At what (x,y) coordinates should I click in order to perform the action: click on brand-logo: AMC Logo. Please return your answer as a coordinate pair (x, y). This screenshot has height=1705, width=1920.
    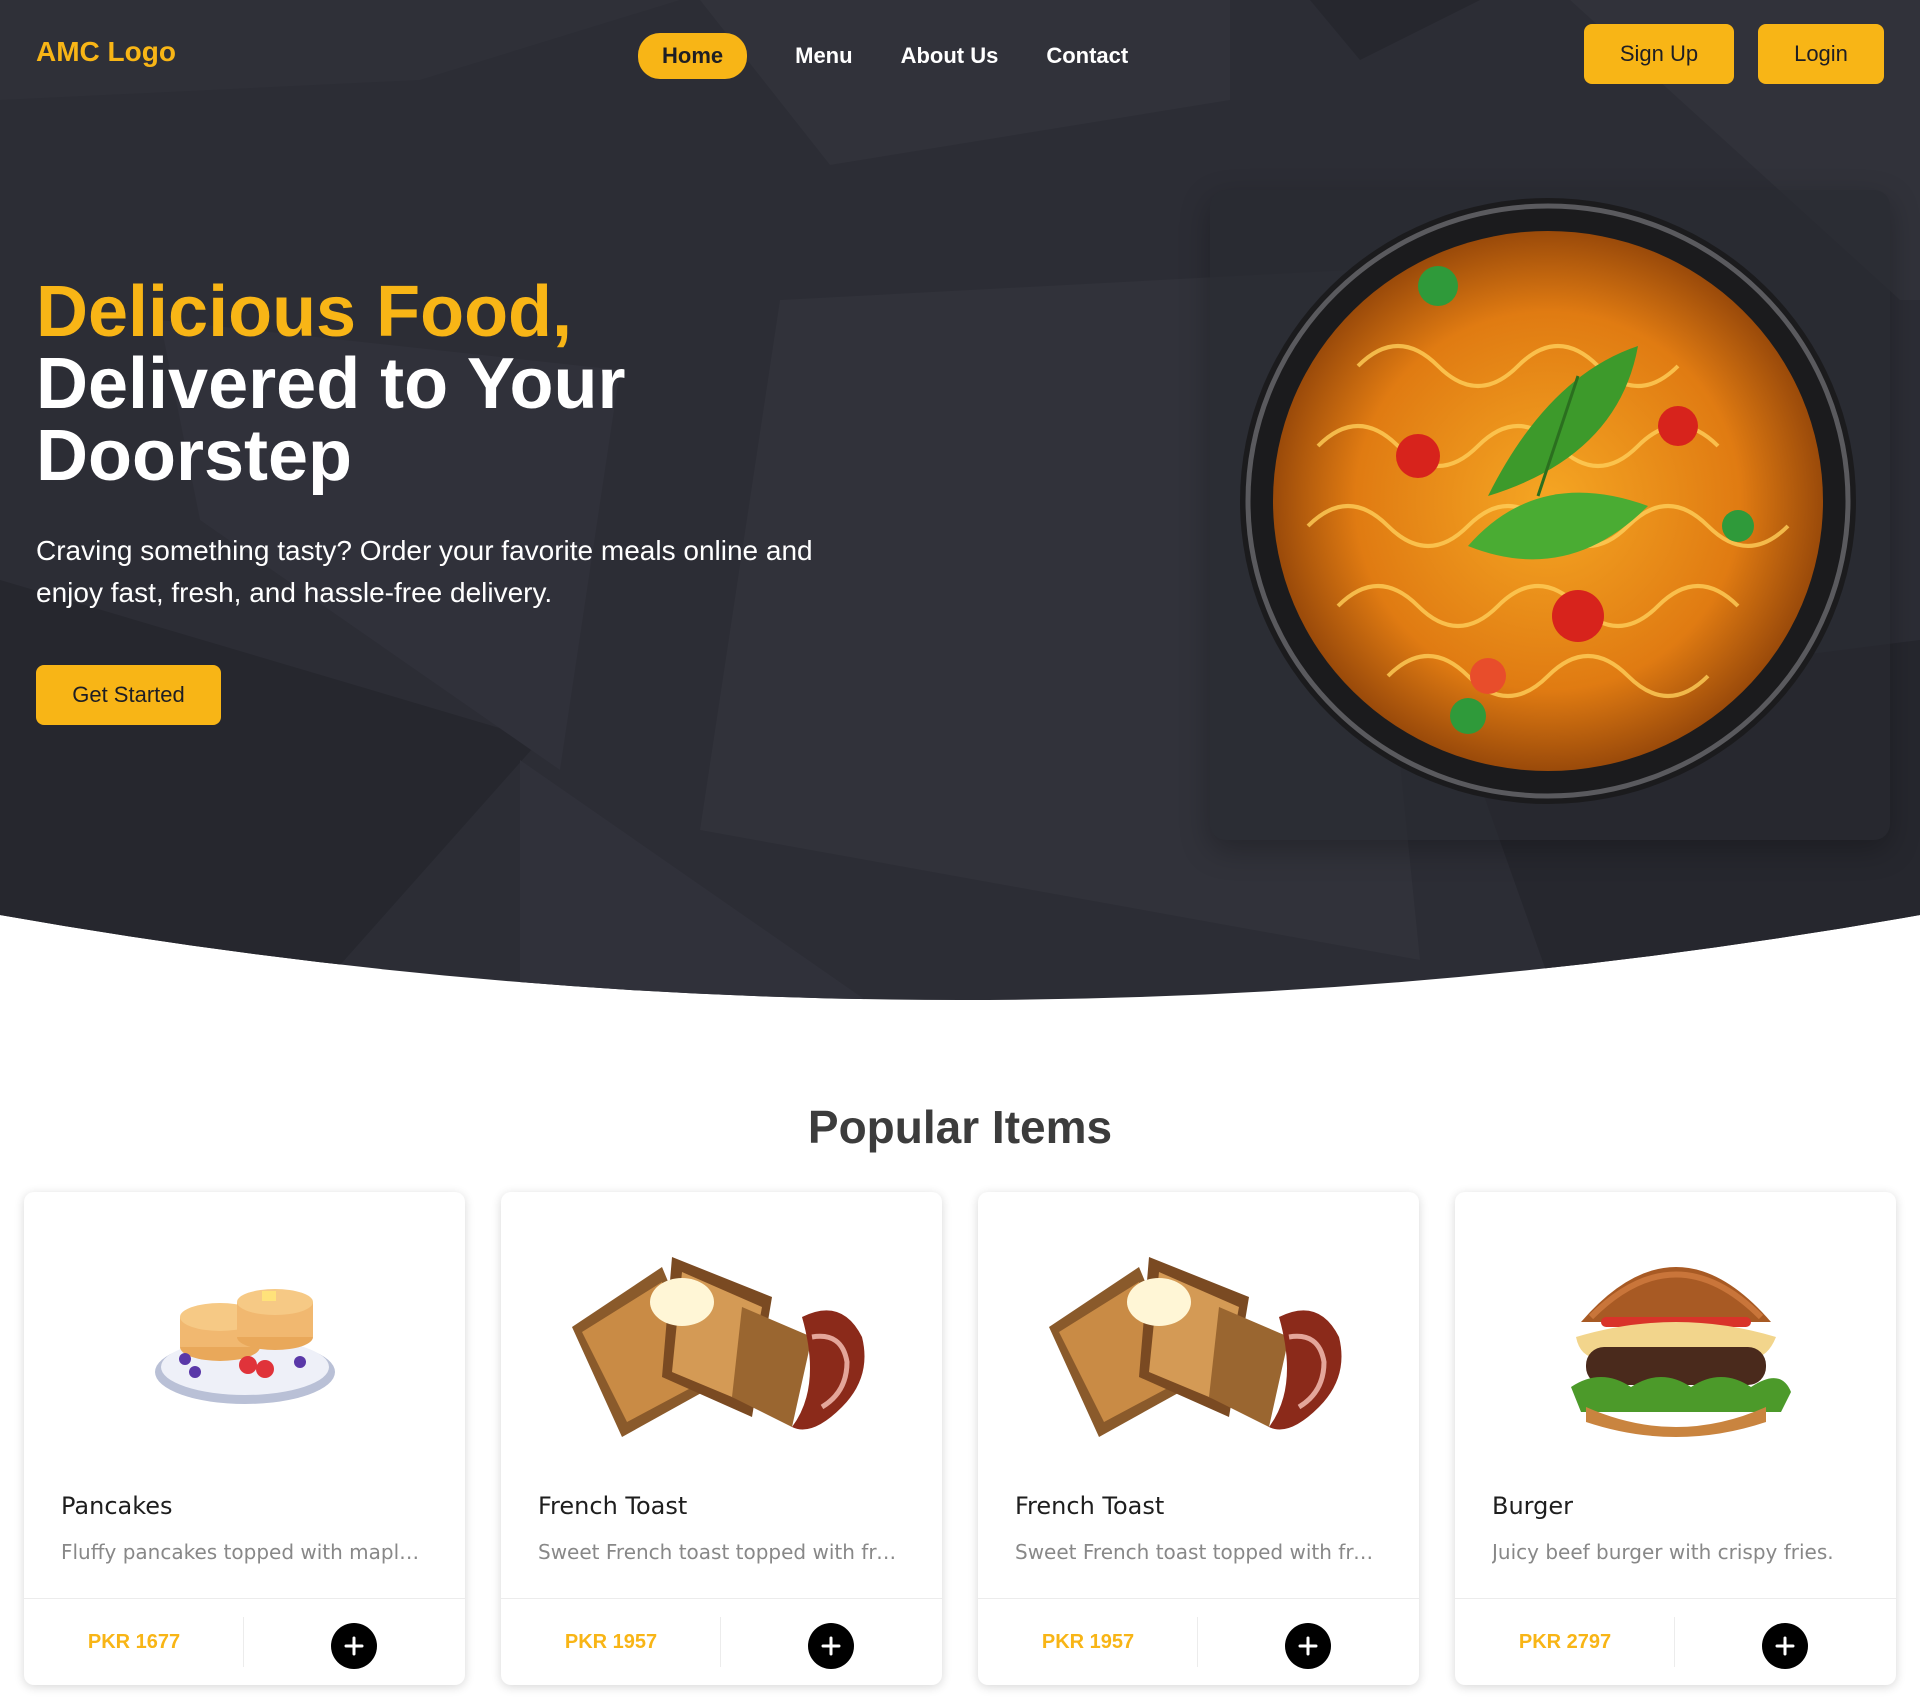
    Looking at the image, I should click on (106, 52).